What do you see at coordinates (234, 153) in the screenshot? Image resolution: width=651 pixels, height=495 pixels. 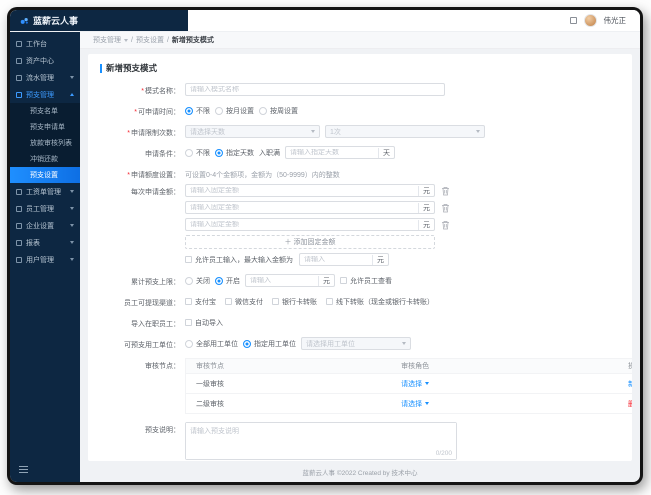 I see `radio-condition-days: 指定天数` at bounding box center [234, 153].